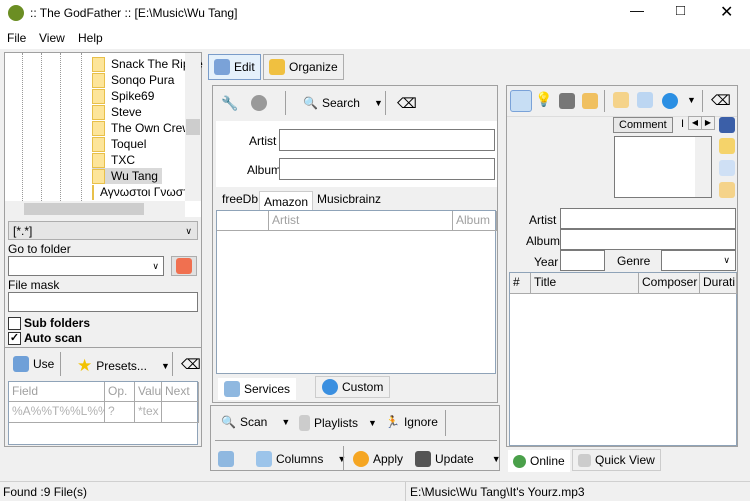 This screenshot has height=501, width=750. I want to click on column-header: Album, so click(475, 221).